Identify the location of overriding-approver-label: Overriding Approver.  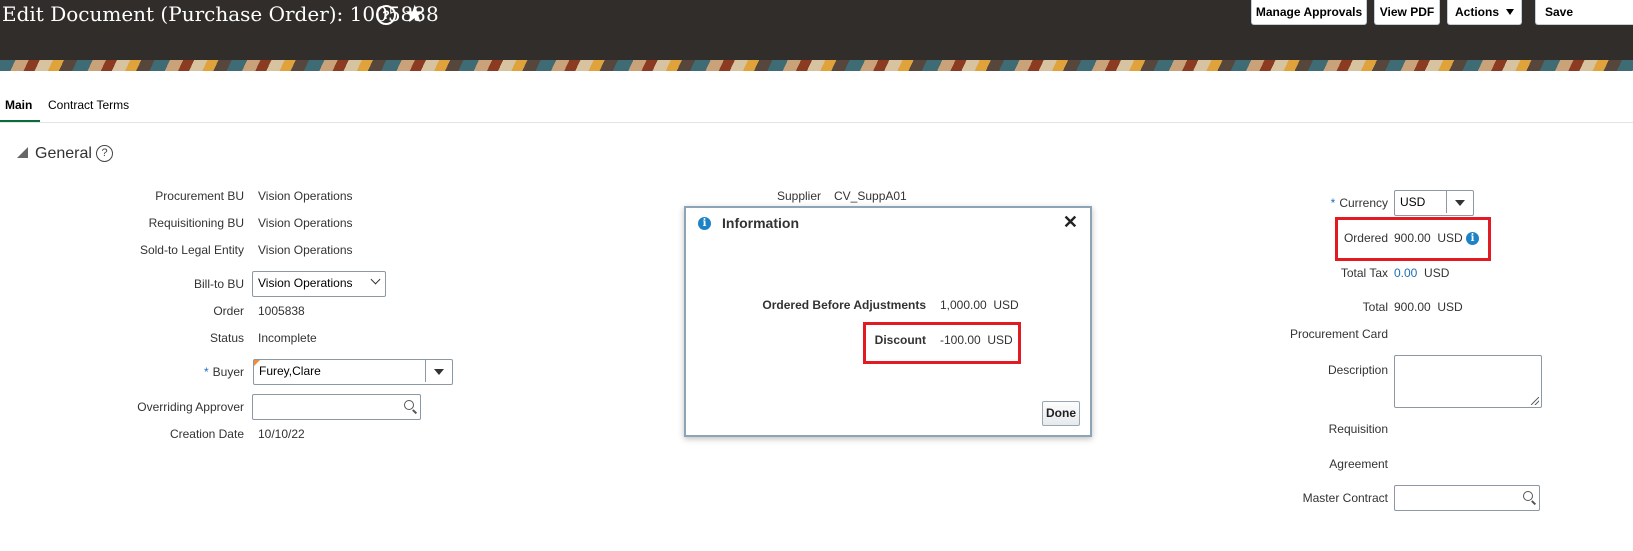
(190, 407).